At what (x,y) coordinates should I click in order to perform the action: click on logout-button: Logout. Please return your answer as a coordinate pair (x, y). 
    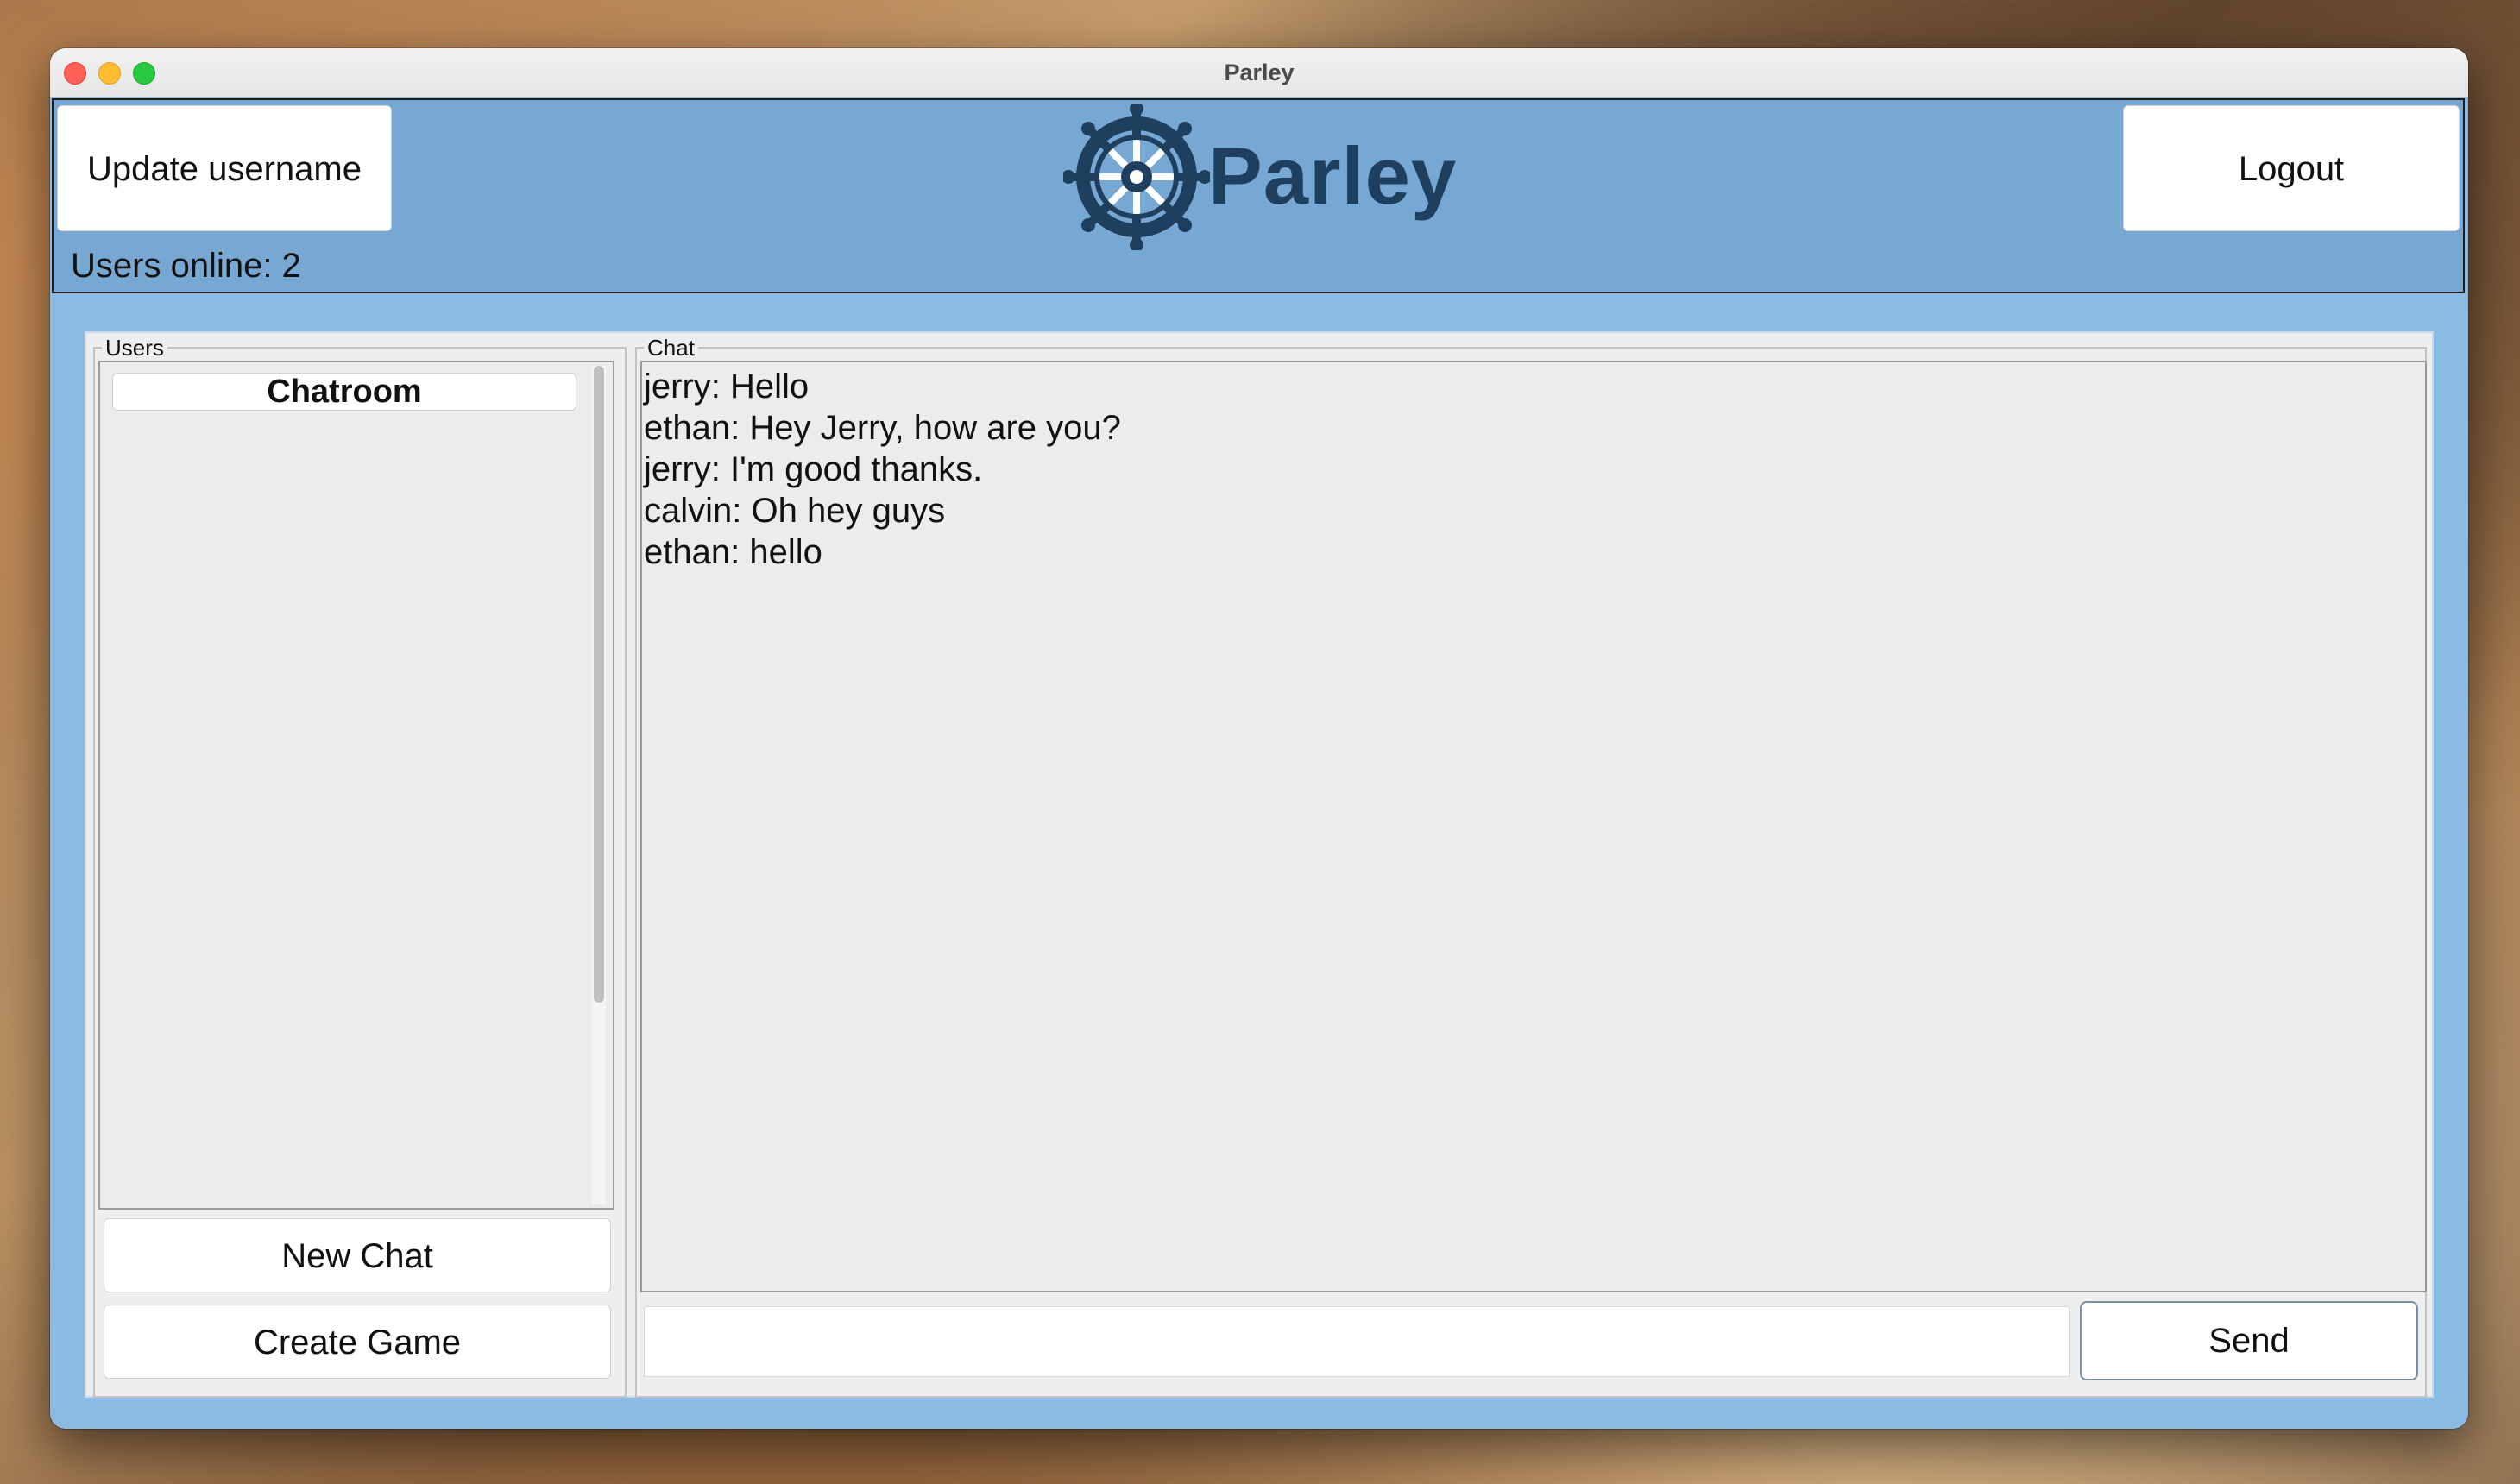
    Looking at the image, I should click on (2292, 168).